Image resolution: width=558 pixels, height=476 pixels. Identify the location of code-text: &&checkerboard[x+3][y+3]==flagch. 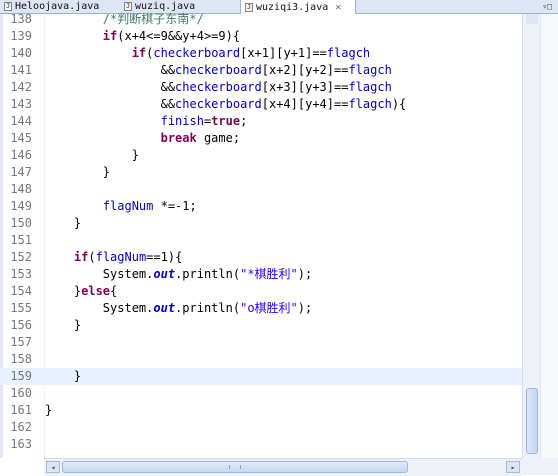
(218, 87).